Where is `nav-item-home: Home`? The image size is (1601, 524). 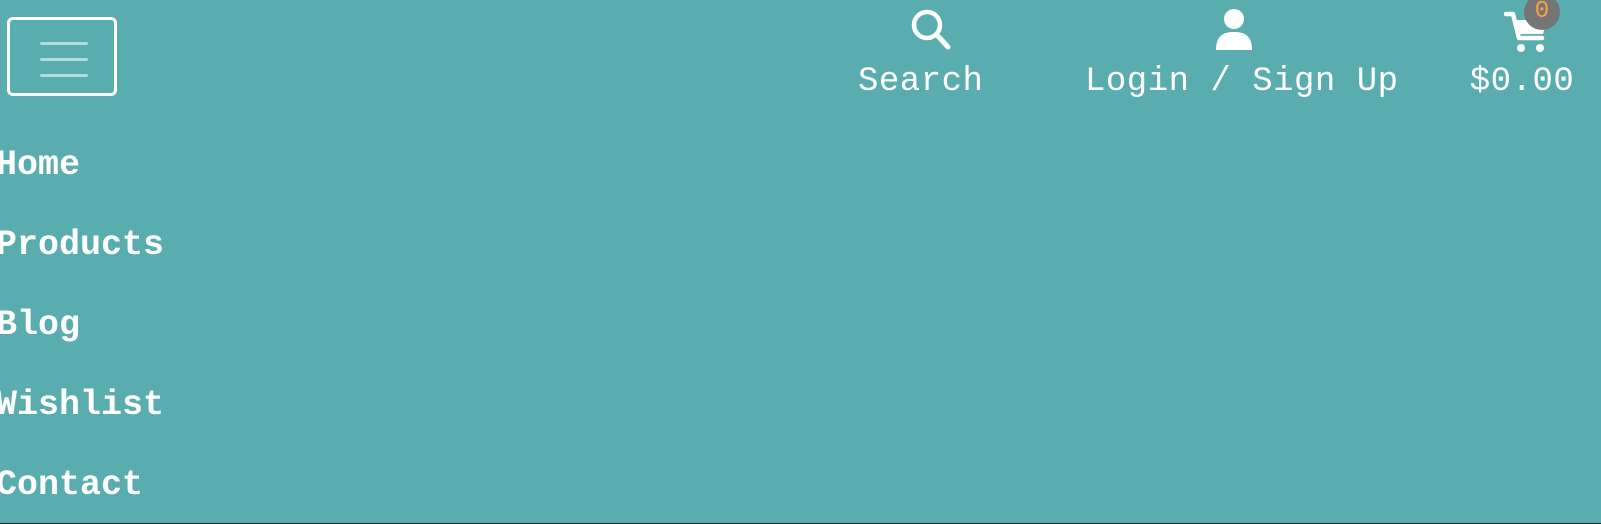 nav-item-home: Home is located at coordinates (82, 165).